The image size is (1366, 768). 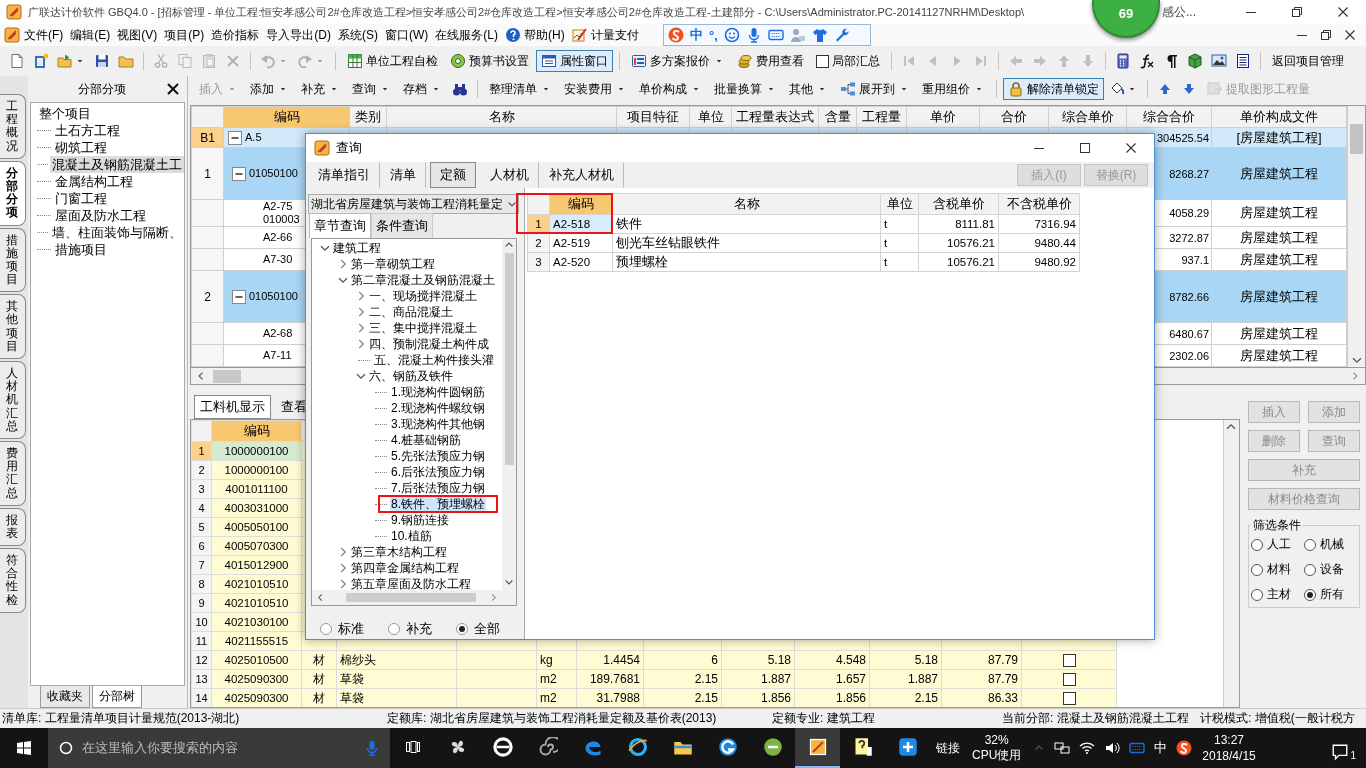 I want to click on cpu-meter: 32% CPU使用, so click(x=997, y=748).